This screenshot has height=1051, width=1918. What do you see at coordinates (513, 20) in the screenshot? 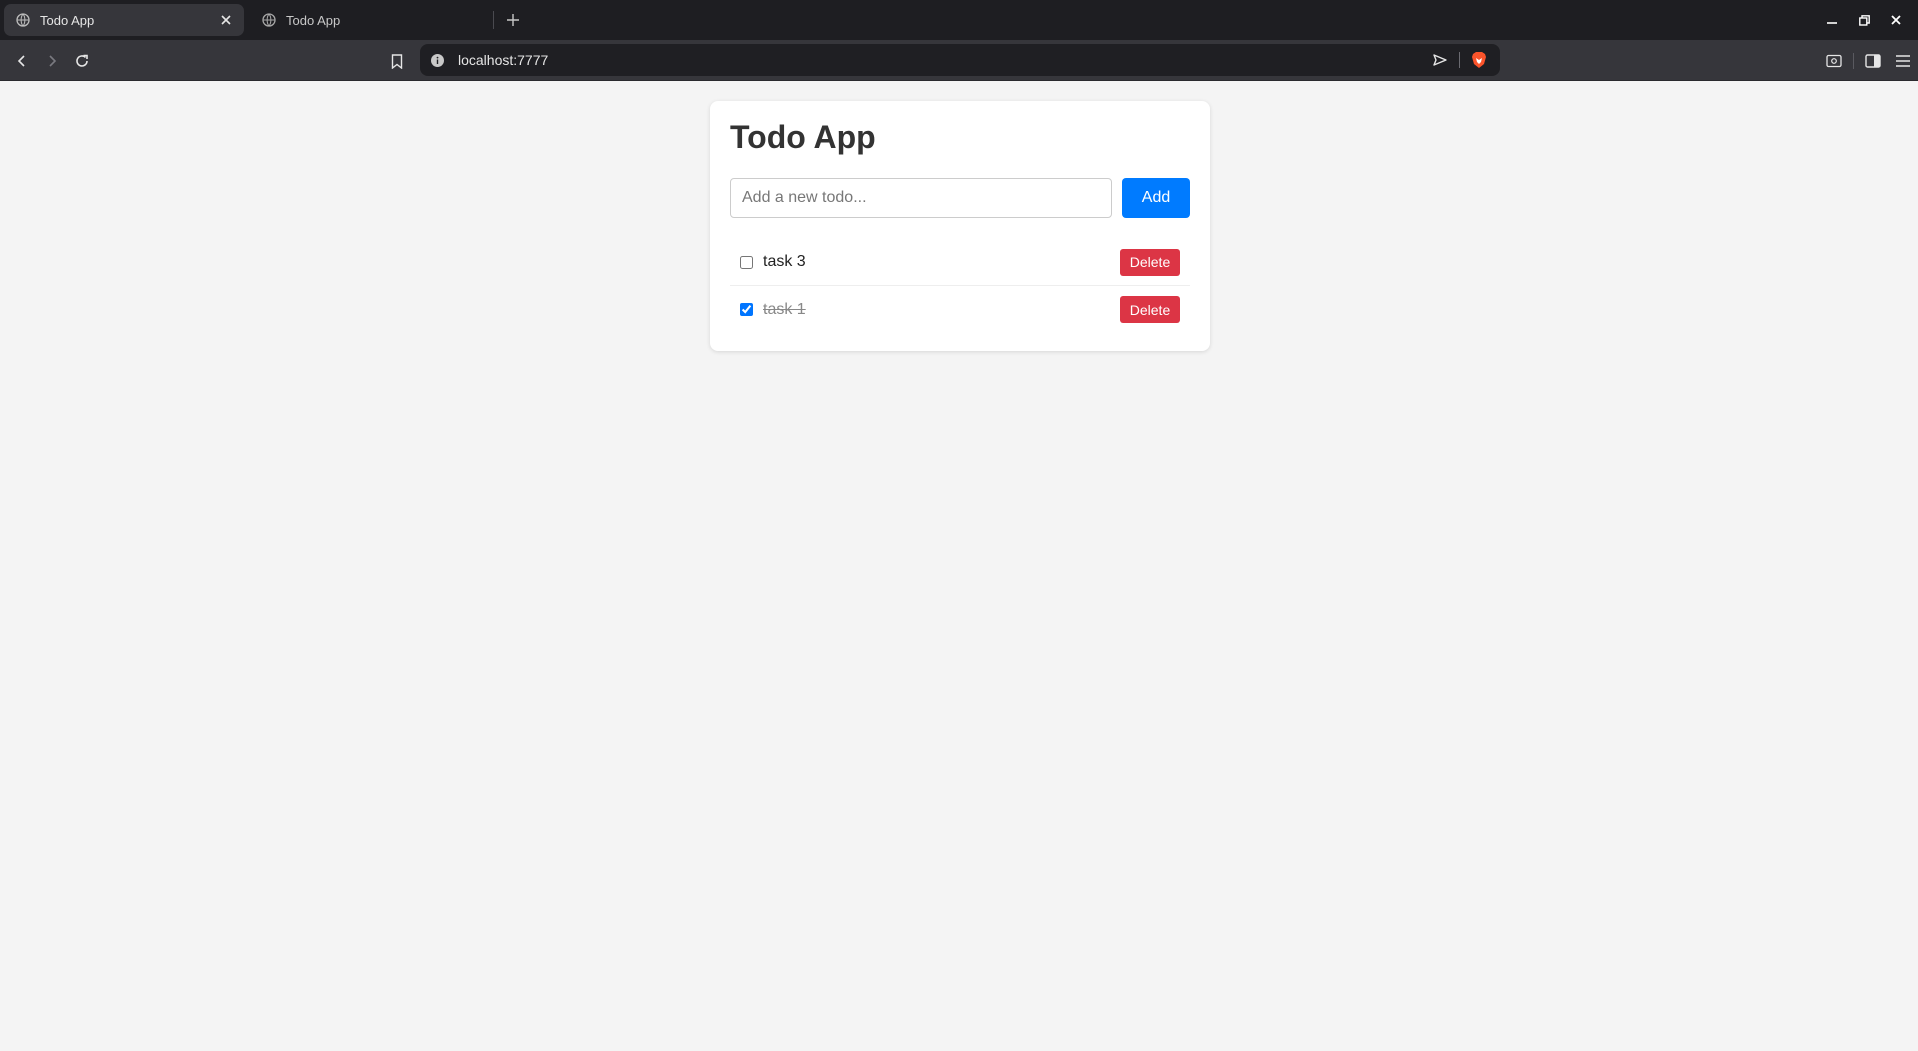
I see `plus-icon` at bounding box center [513, 20].